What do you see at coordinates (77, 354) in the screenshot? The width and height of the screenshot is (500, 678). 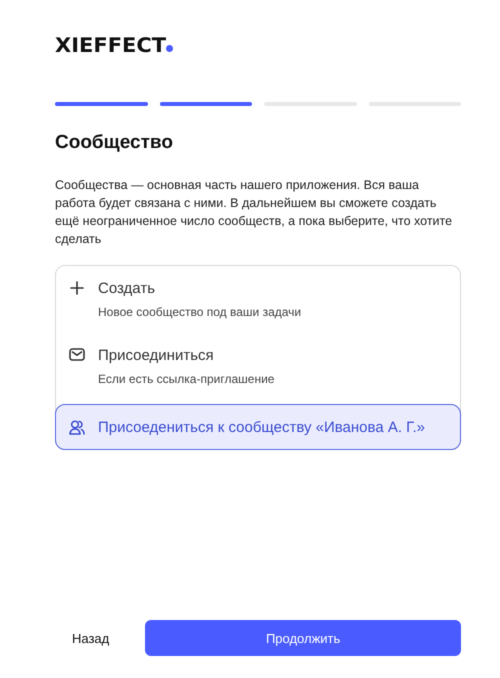 I see `mail-icon` at bounding box center [77, 354].